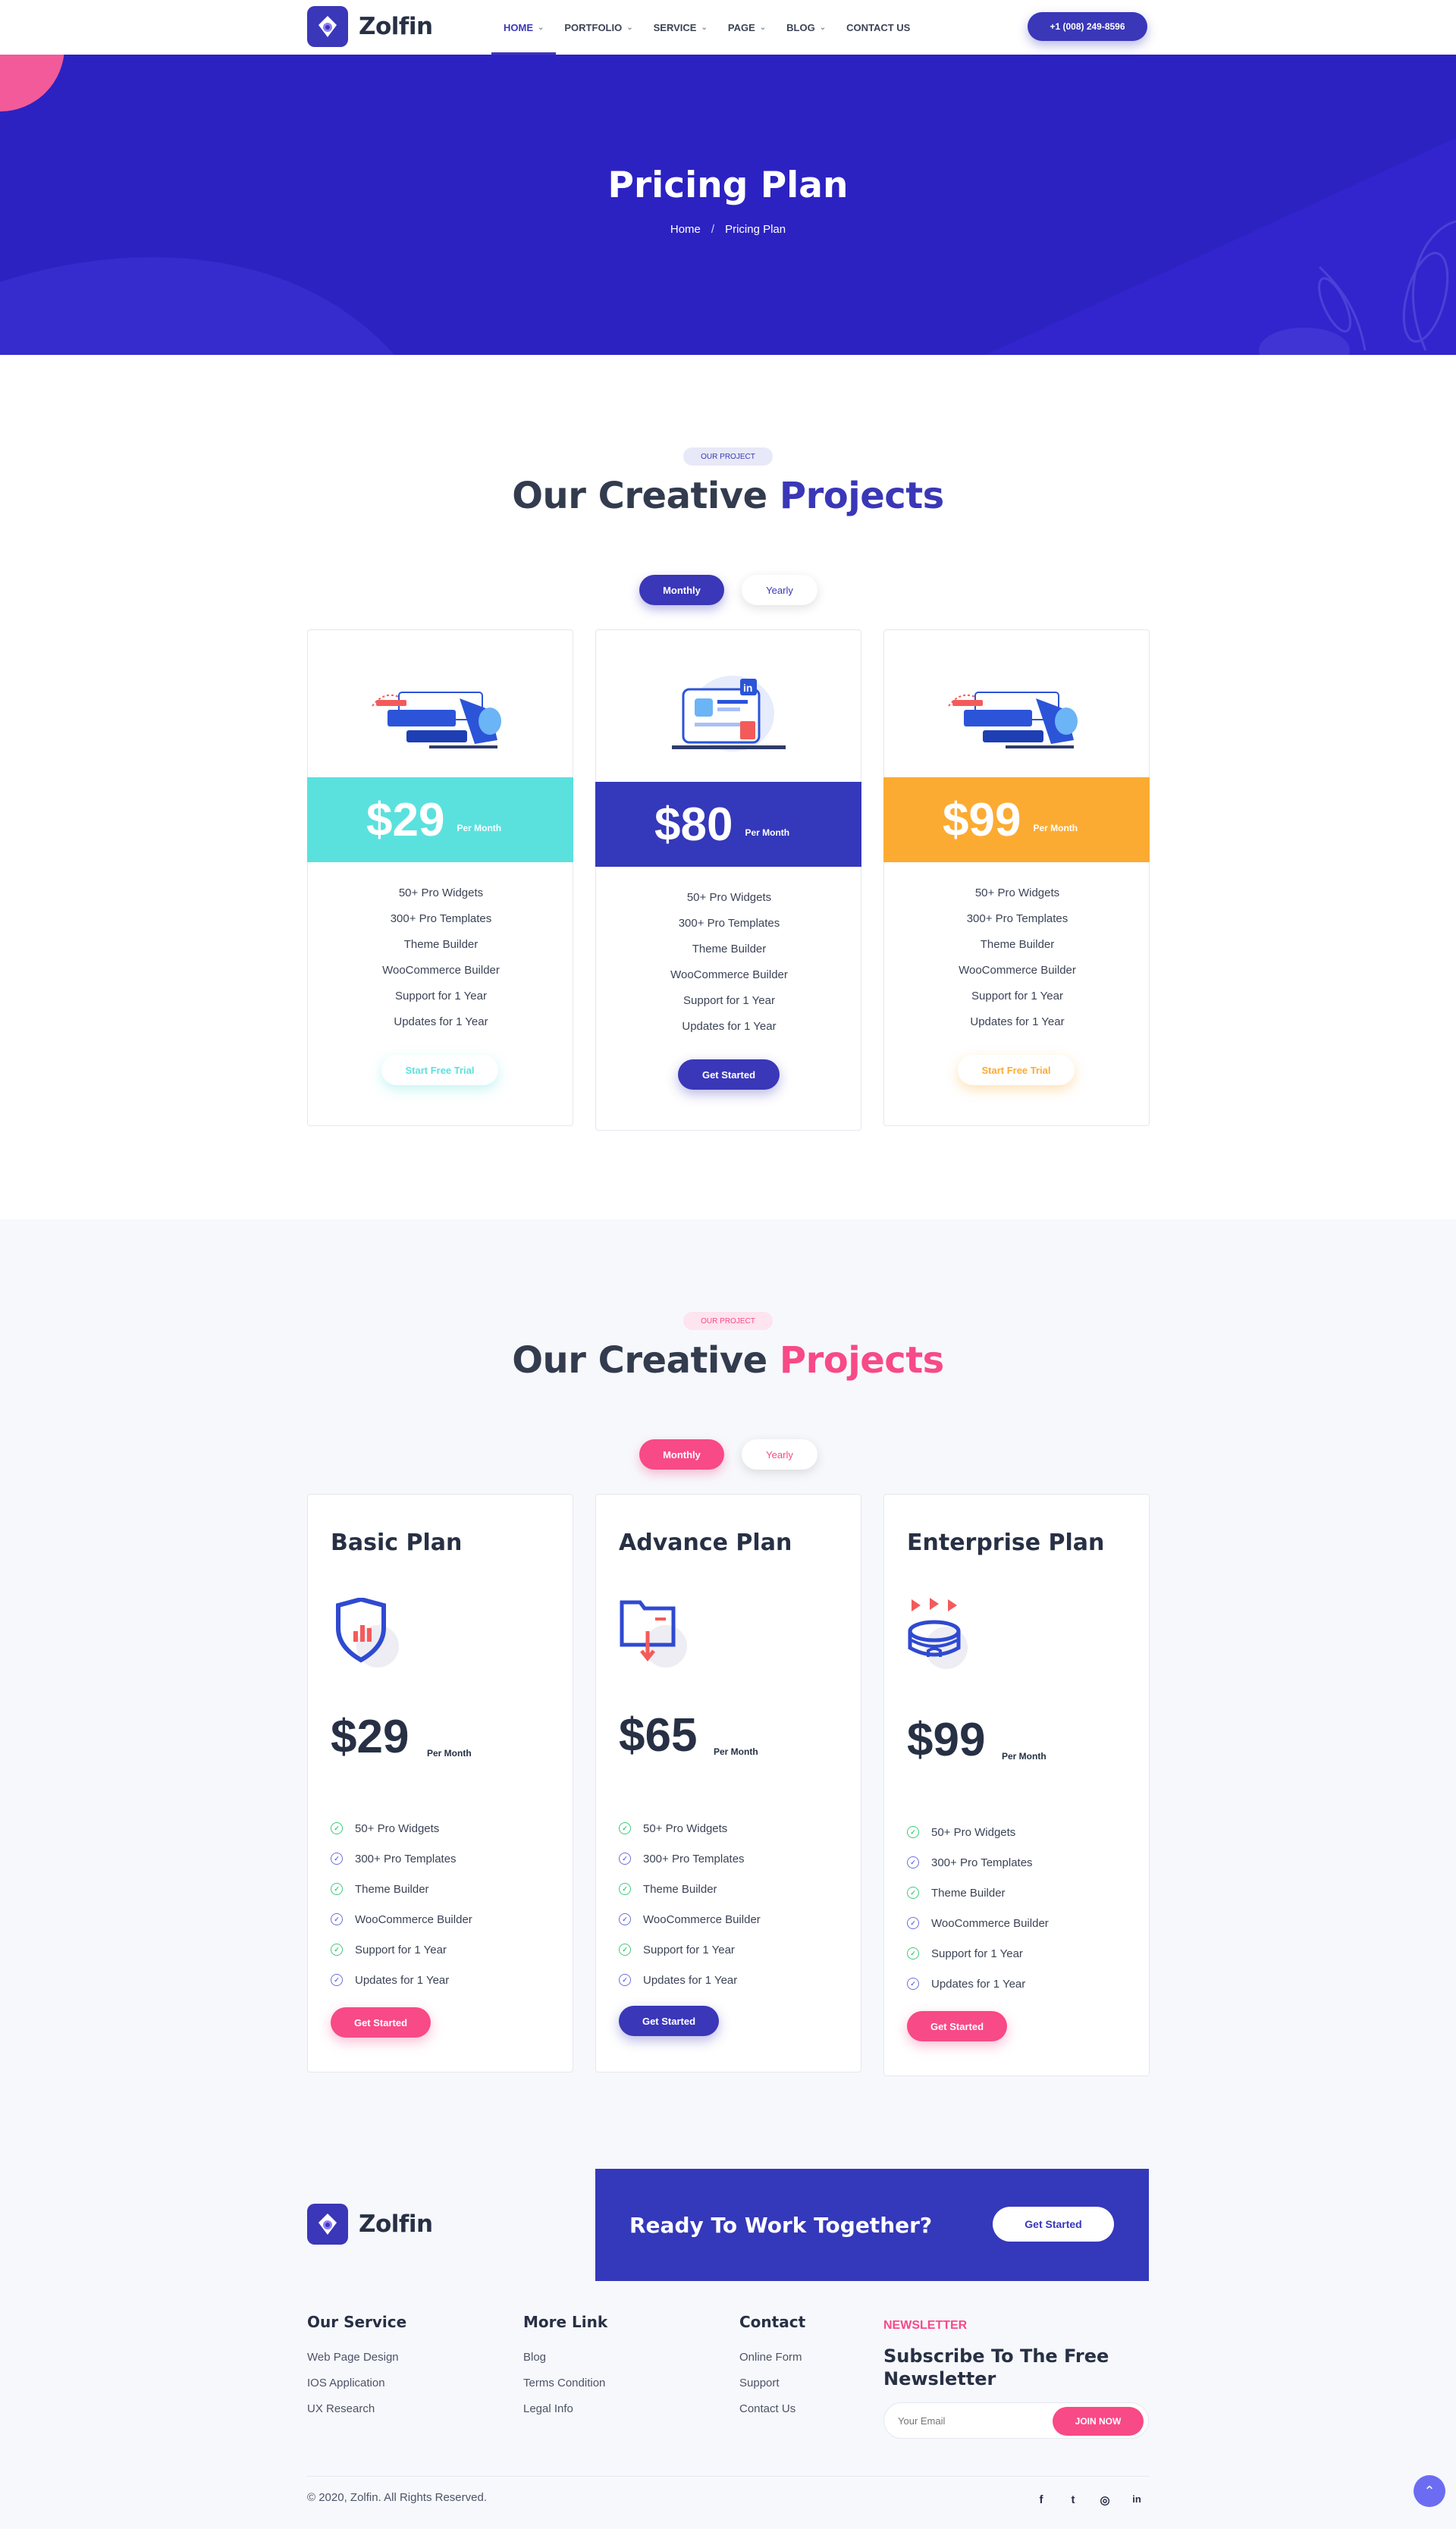  I want to click on nav-page: PAGE ⌄, so click(747, 27).